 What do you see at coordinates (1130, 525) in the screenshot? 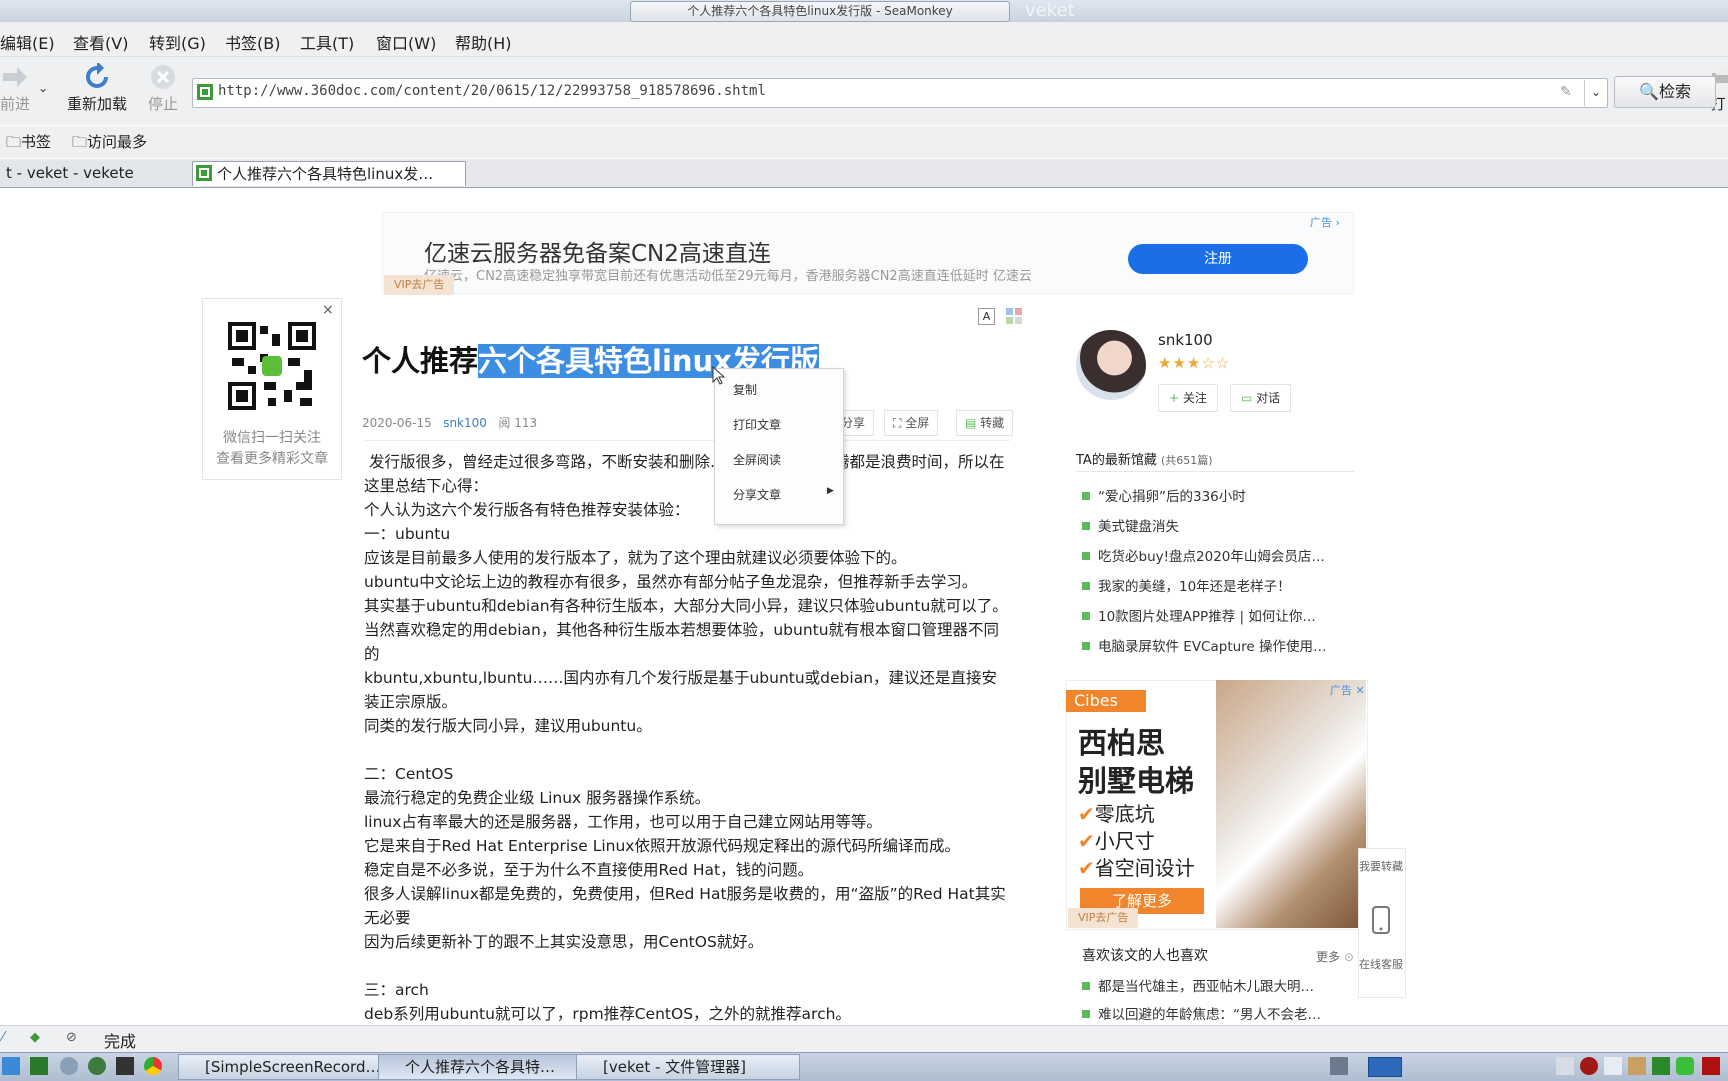
I see `list-item: 美式键盘消失` at bounding box center [1130, 525].